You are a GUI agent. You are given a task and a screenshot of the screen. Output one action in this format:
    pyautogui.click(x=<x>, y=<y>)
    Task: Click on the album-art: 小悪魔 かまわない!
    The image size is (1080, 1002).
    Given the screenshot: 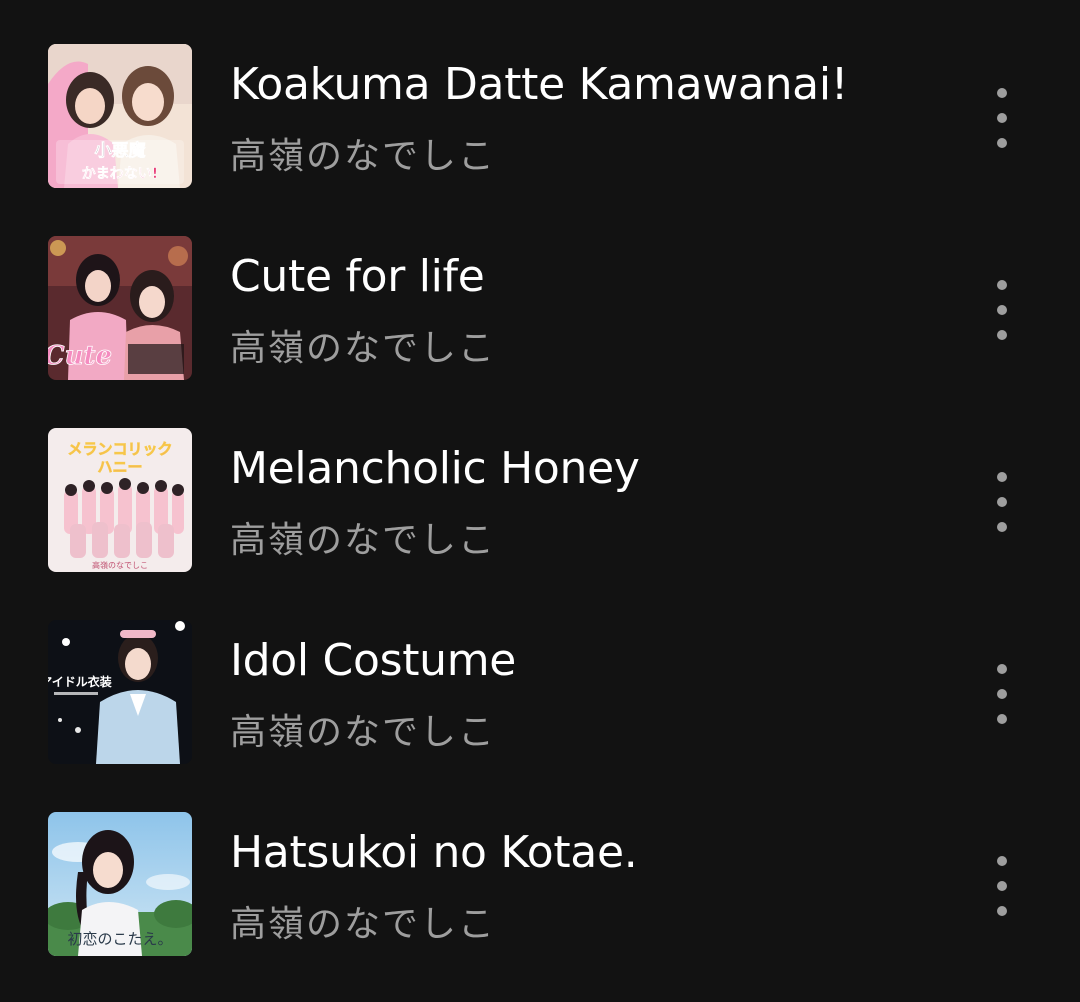 What is the action you would take?
    pyautogui.click(x=120, y=116)
    